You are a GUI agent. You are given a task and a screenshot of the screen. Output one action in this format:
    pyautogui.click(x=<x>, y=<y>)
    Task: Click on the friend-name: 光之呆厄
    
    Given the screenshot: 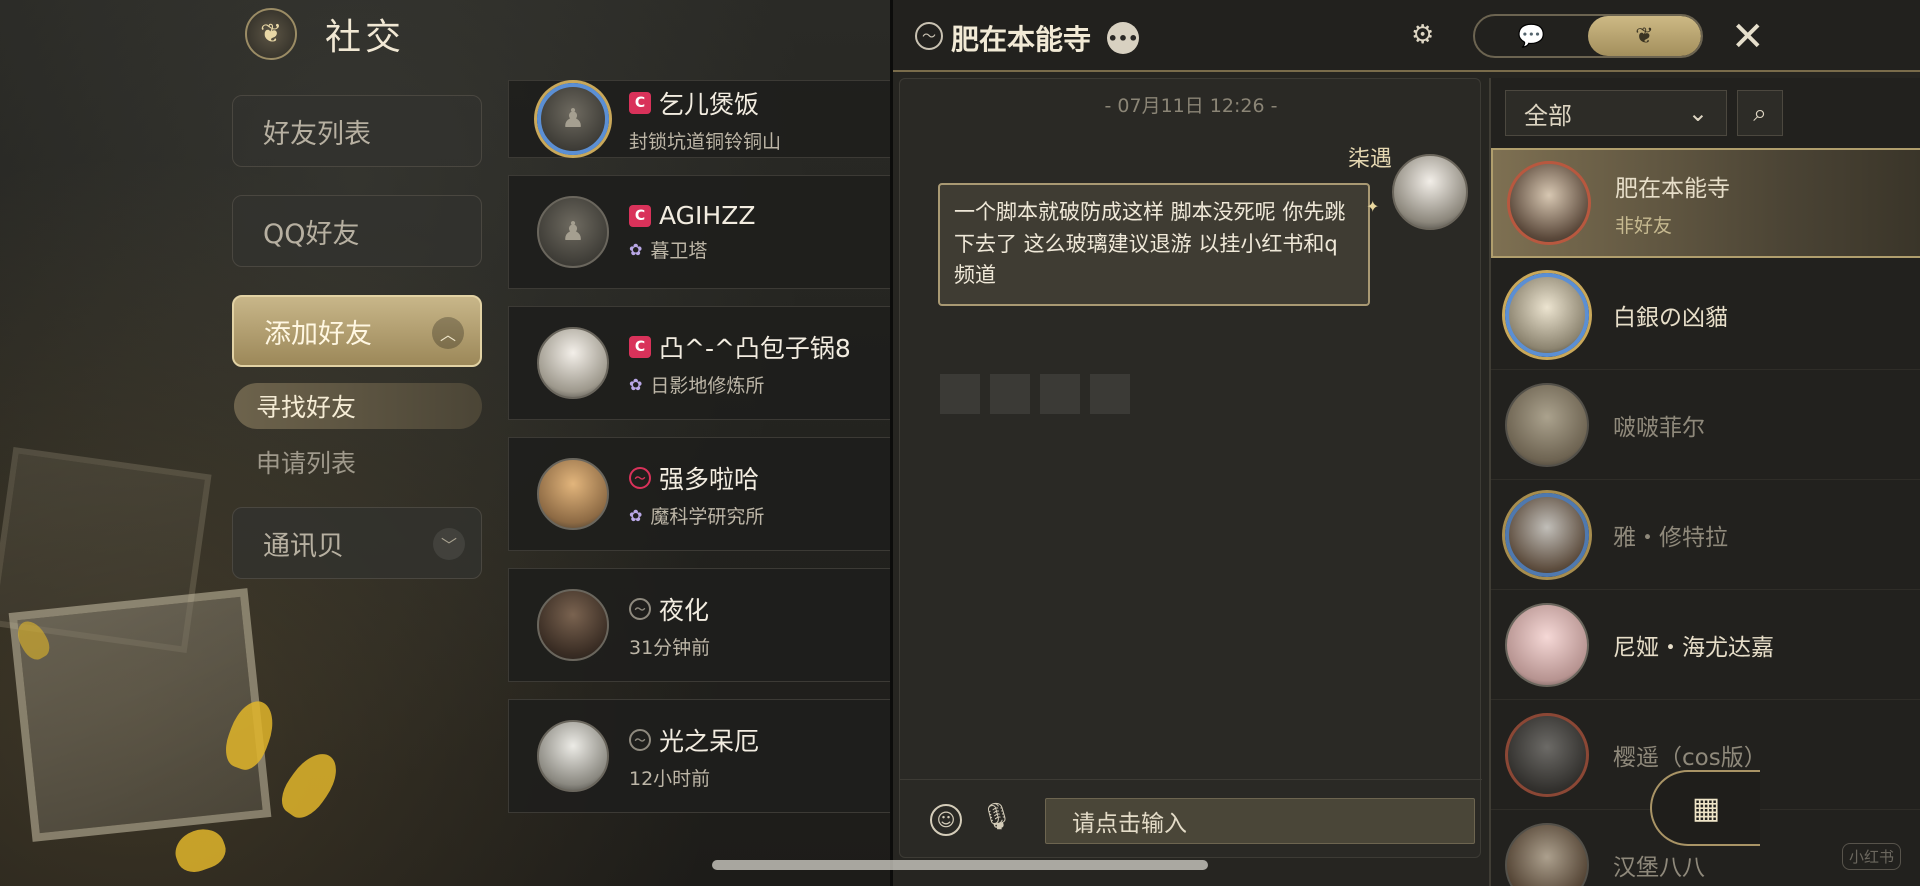 What is the action you would take?
    pyautogui.click(x=709, y=741)
    